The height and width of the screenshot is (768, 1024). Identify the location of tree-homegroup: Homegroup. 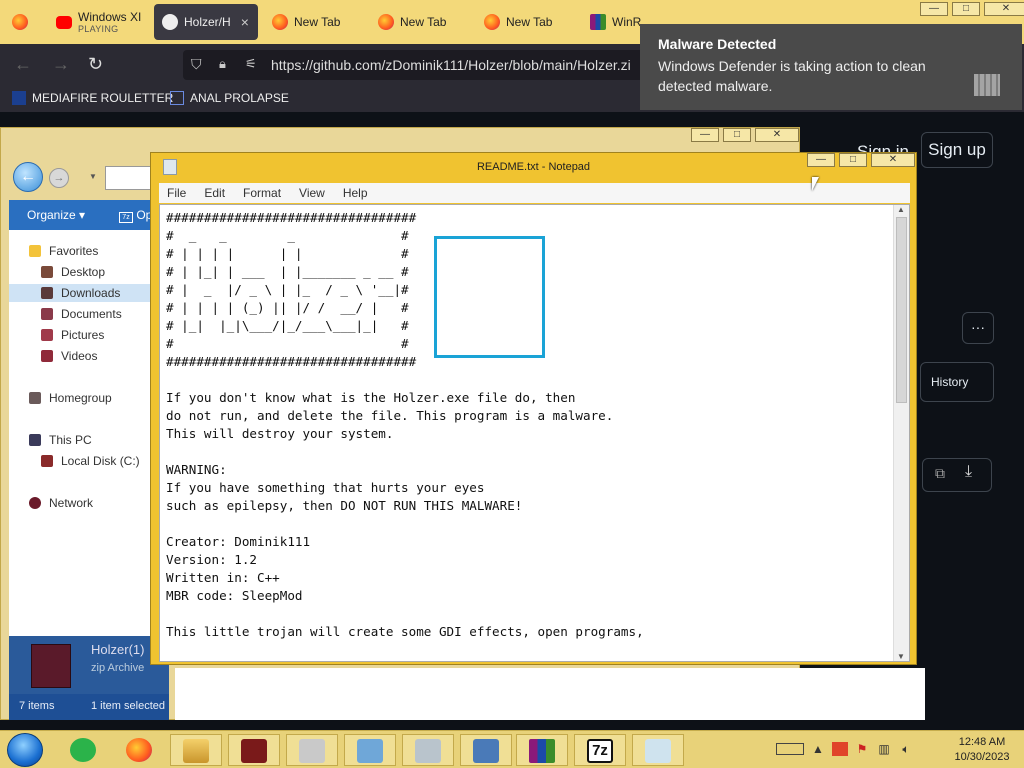
(70, 398).